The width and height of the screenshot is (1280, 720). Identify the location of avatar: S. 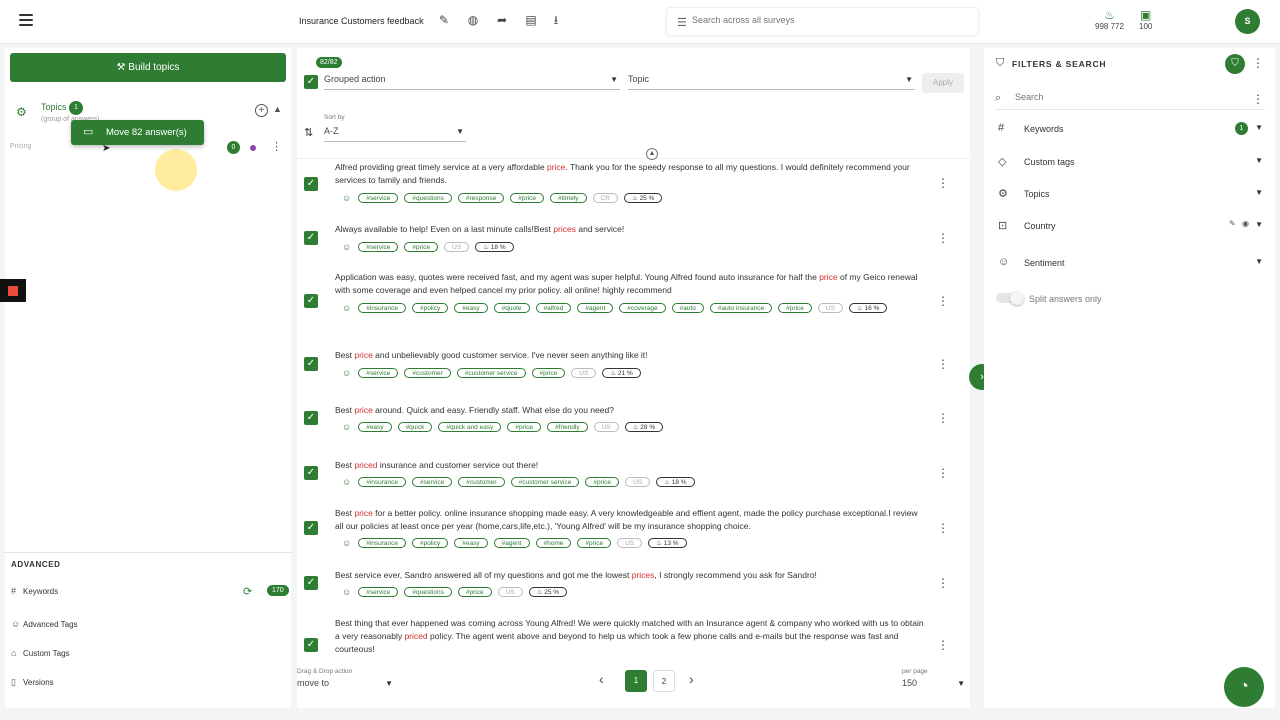
(1247, 21).